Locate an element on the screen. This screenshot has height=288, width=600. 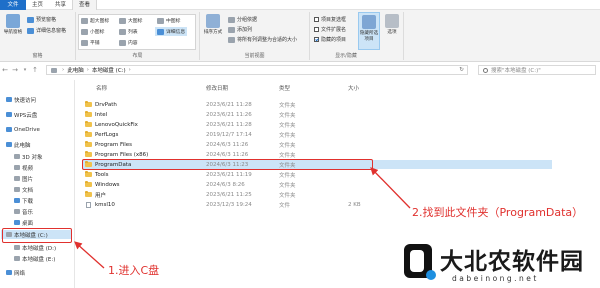
watermark-logo-icon is located at coordinates (420, 262).